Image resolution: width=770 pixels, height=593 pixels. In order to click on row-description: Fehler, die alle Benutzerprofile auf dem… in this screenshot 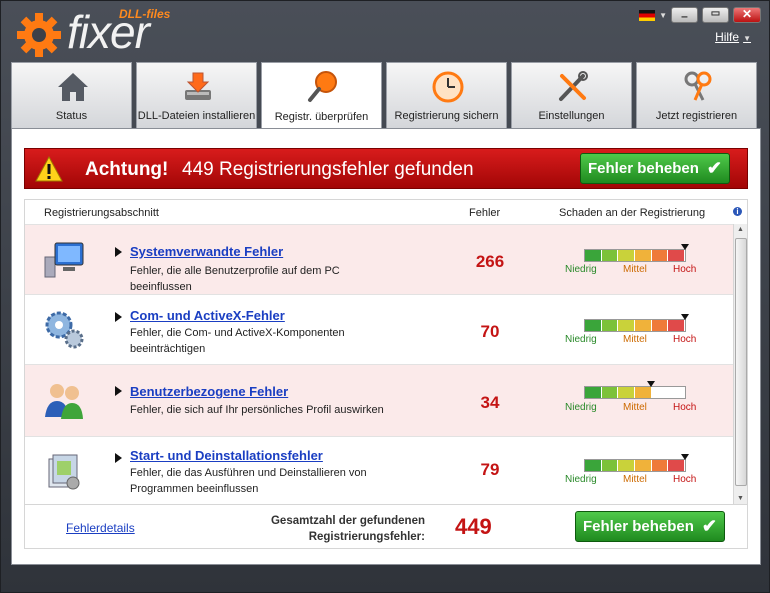, I will do `click(235, 279)`.